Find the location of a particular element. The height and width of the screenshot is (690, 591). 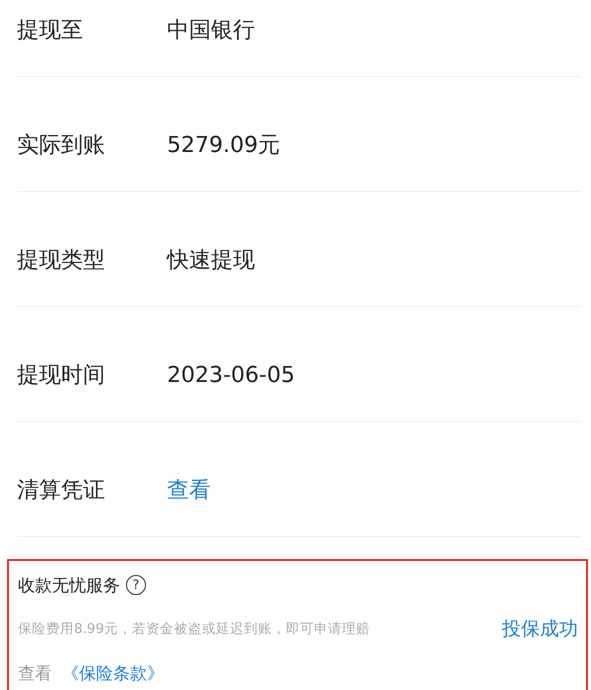

terms-prefix: 查看 is located at coordinates (35, 673).